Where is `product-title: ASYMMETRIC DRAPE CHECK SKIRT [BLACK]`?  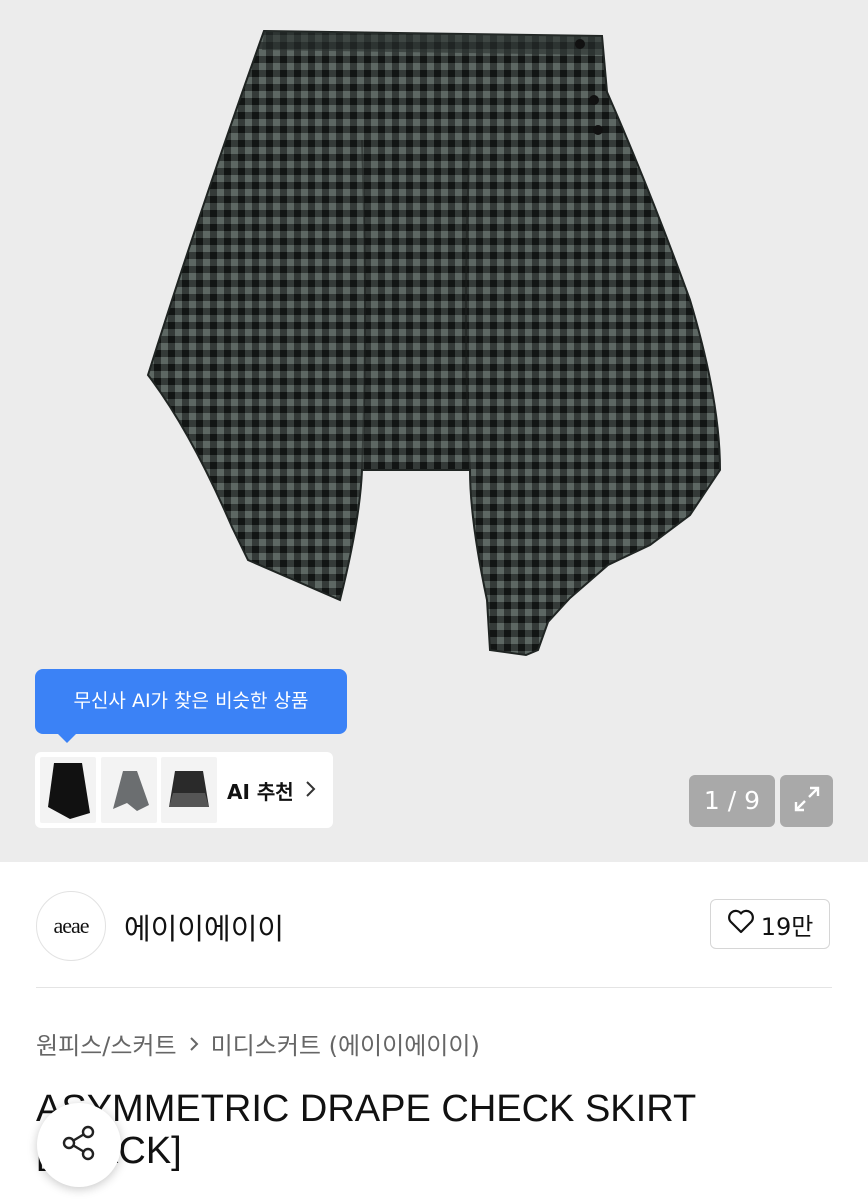 product-title: ASYMMETRIC DRAPE CHECK SKIRT [BLACK] is located at coordinates (366, 1130).